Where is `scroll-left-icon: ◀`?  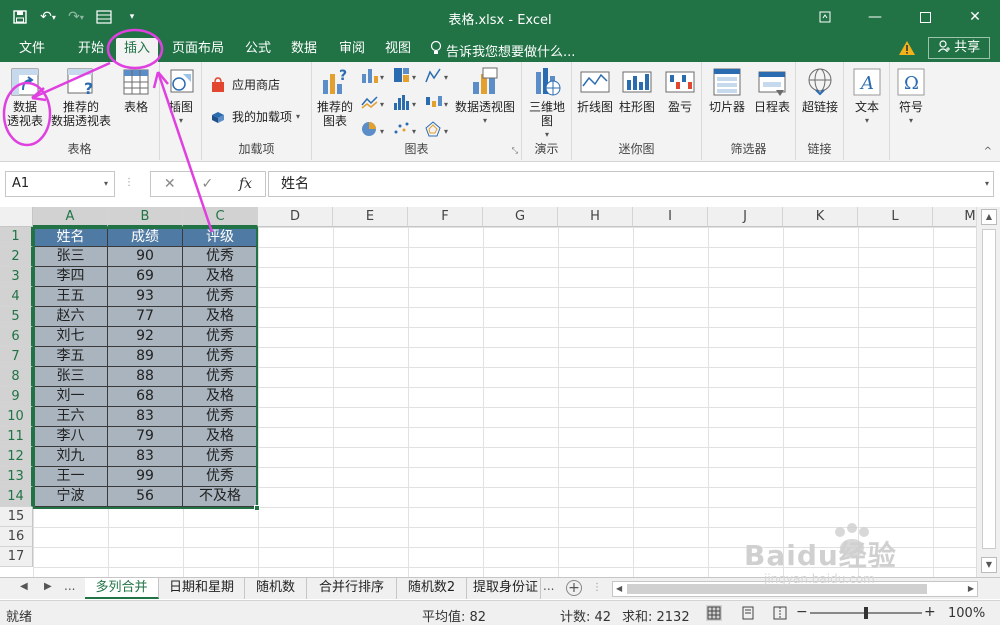
scroll-left-icon: ◀ is located at coordinates (619, 589).